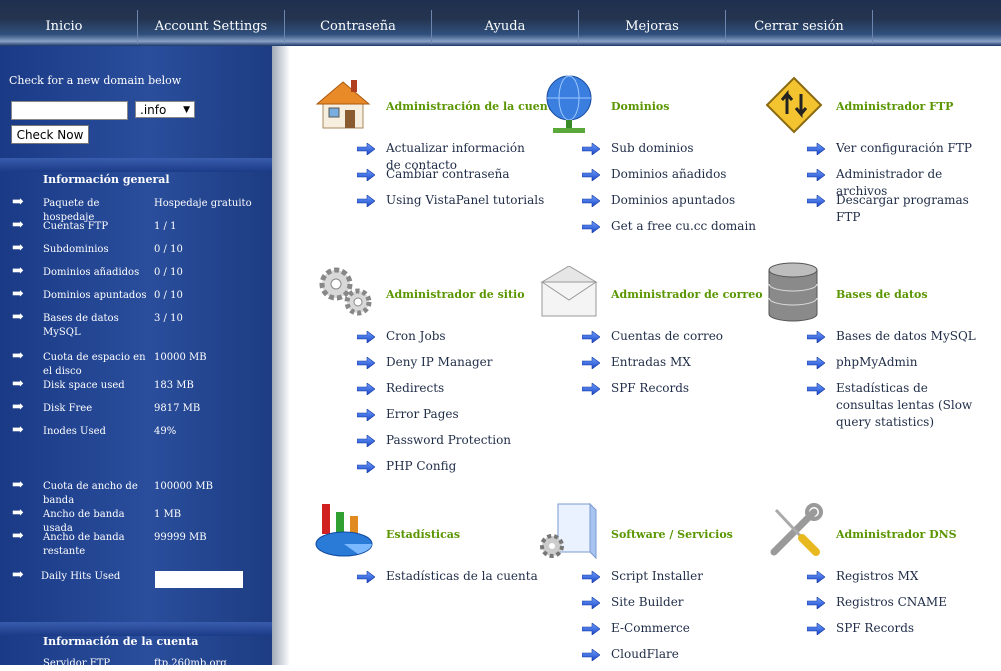  Describe the element at coordinates (465, 200) in the screenshot. I see `link-text: Using VistaPanel tutorials` at that location.